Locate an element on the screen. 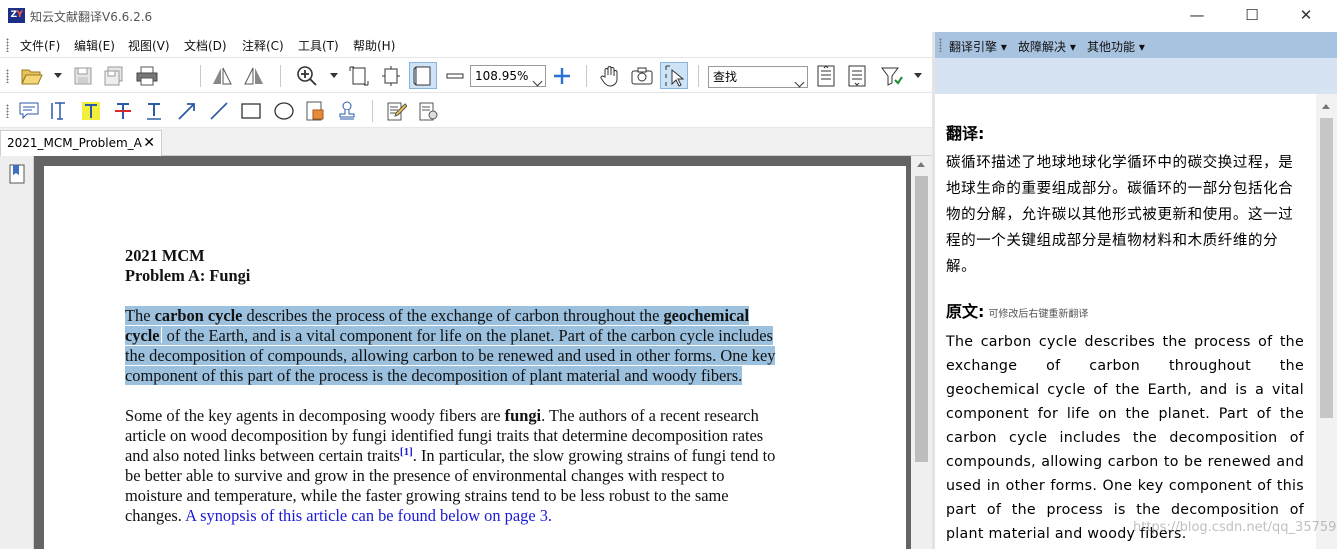 This screenshot has width=1337, height=549. window-title: 知云文献翻译V6.6.2.6 is located at coordinates (91, 17).